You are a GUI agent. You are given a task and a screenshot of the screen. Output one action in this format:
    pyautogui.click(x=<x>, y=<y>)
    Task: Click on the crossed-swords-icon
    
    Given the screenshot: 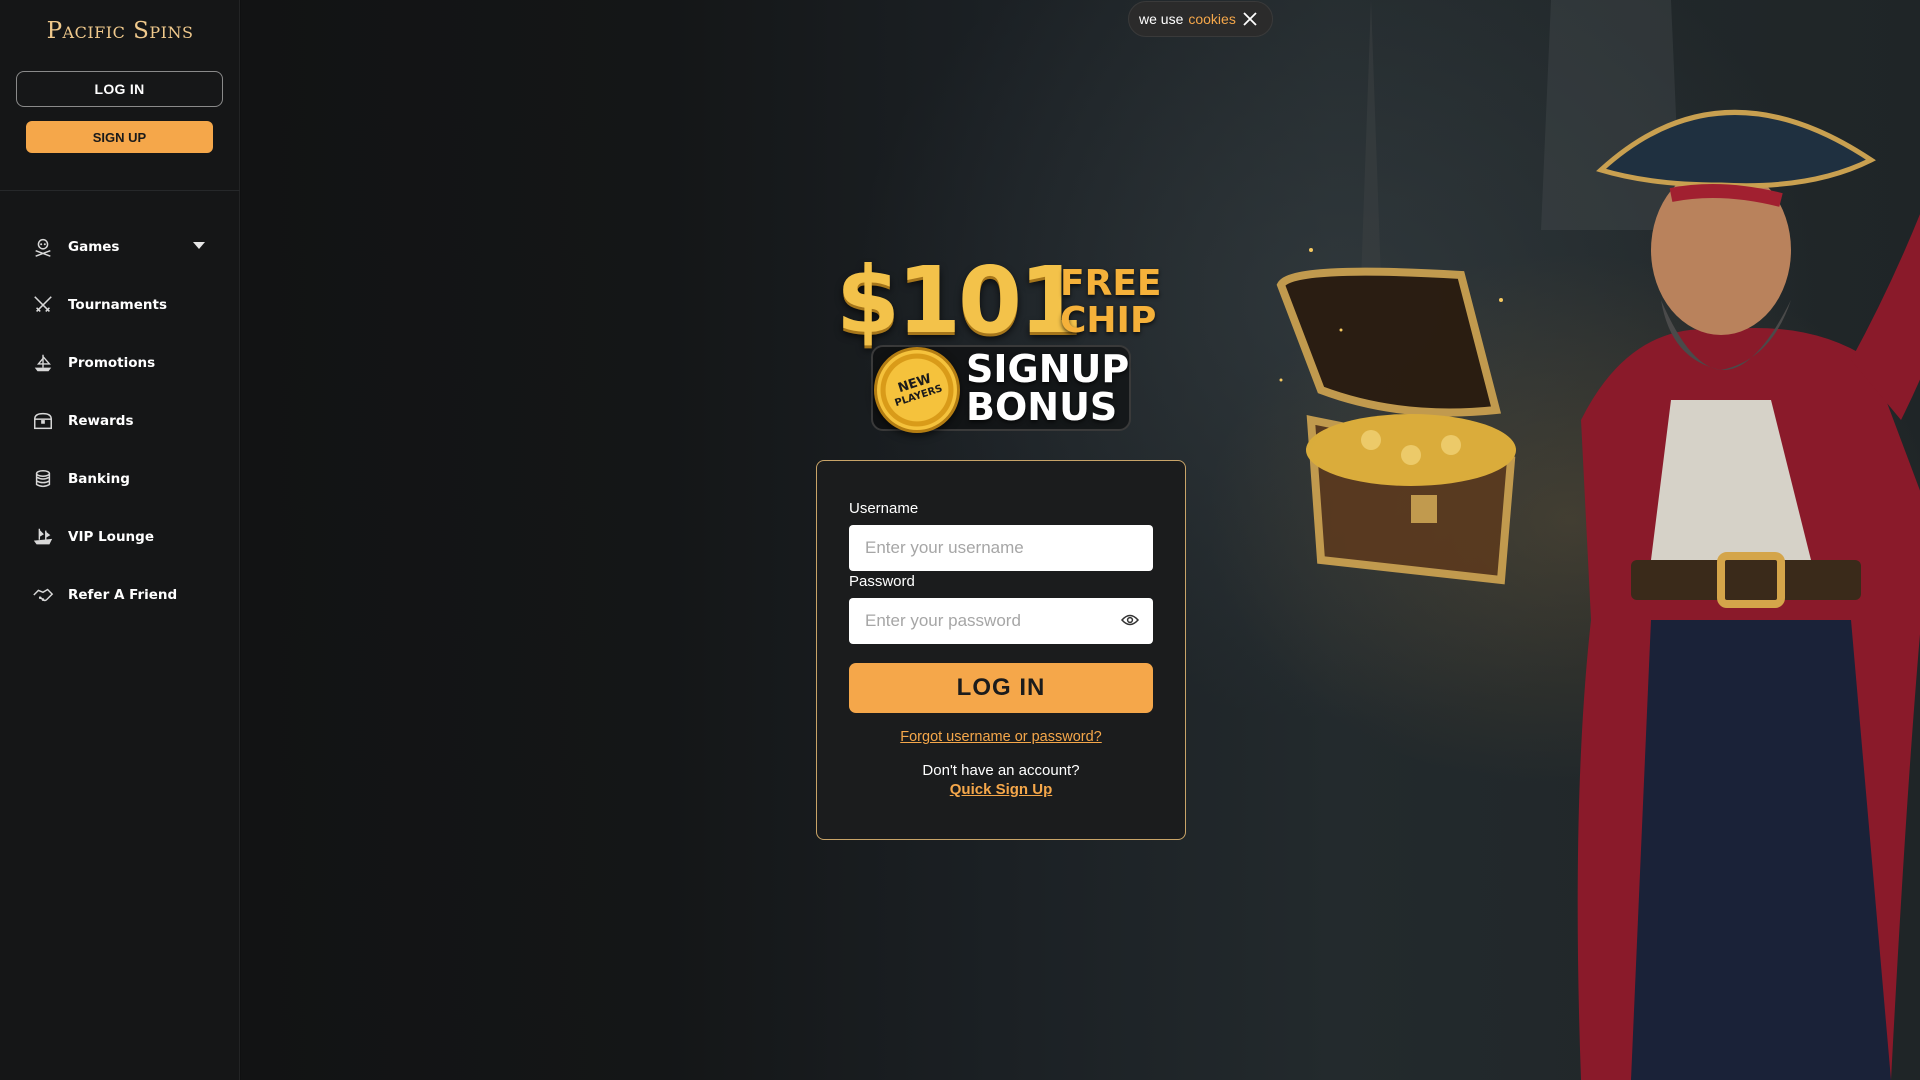 What is the action you would take?
    pyautogui.click(x=43, y=305)
    